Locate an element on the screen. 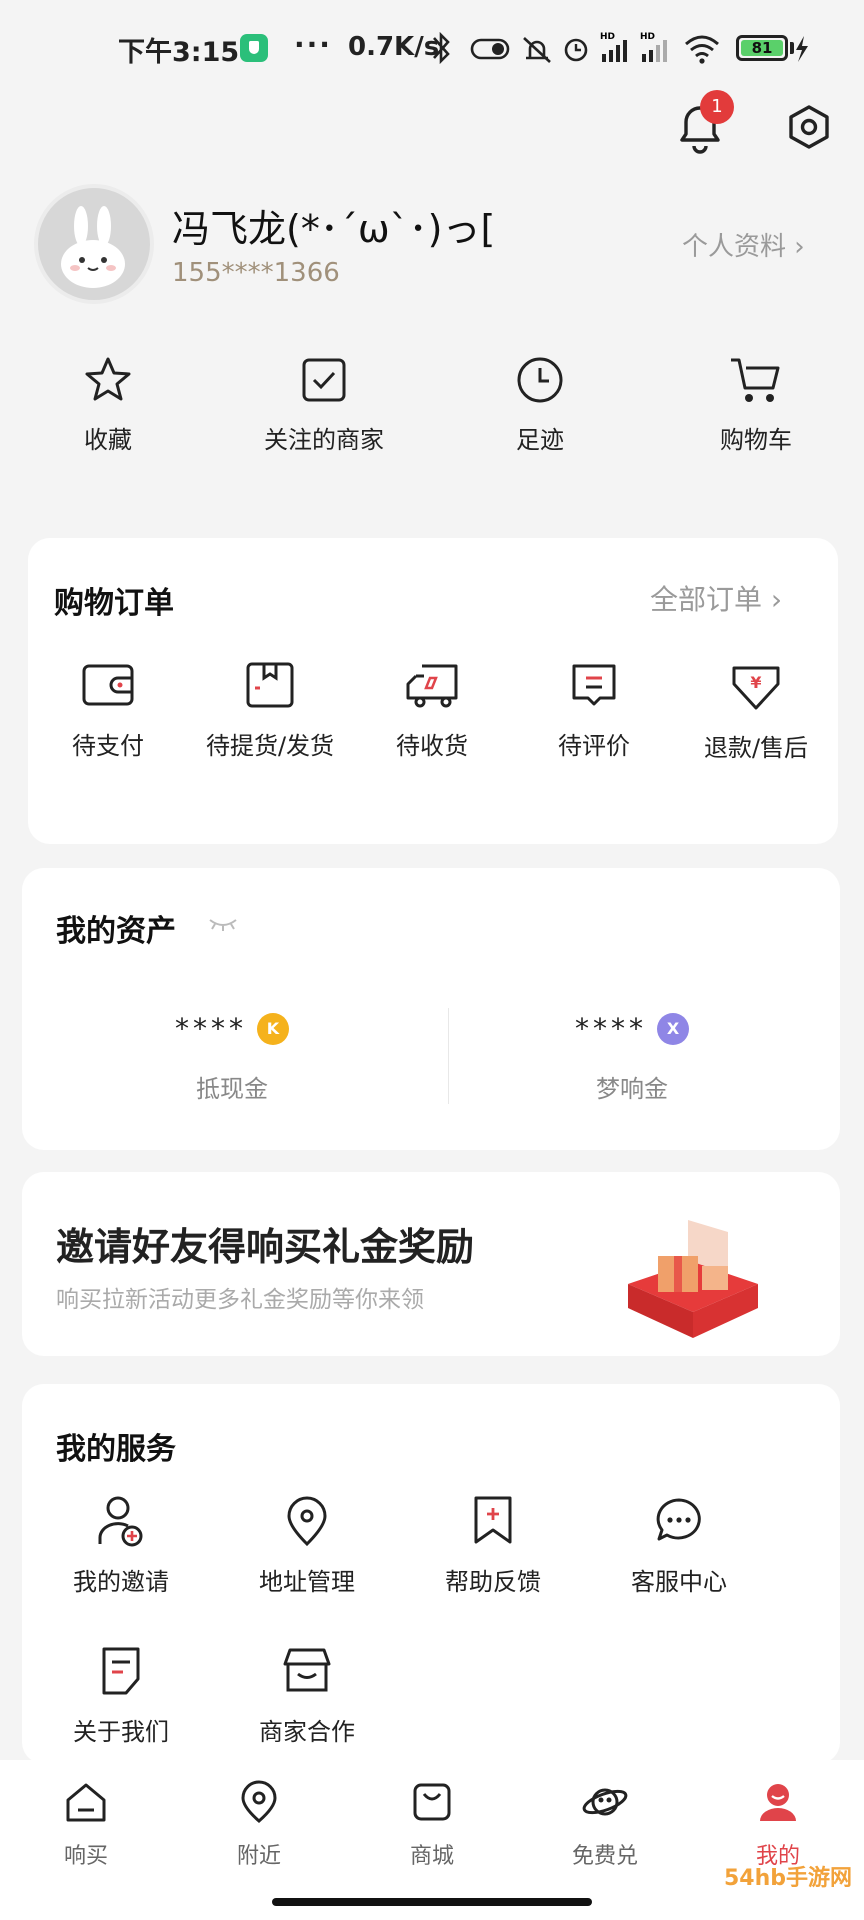  assets-title: 我的资产 is located at coordinates (116, 931).